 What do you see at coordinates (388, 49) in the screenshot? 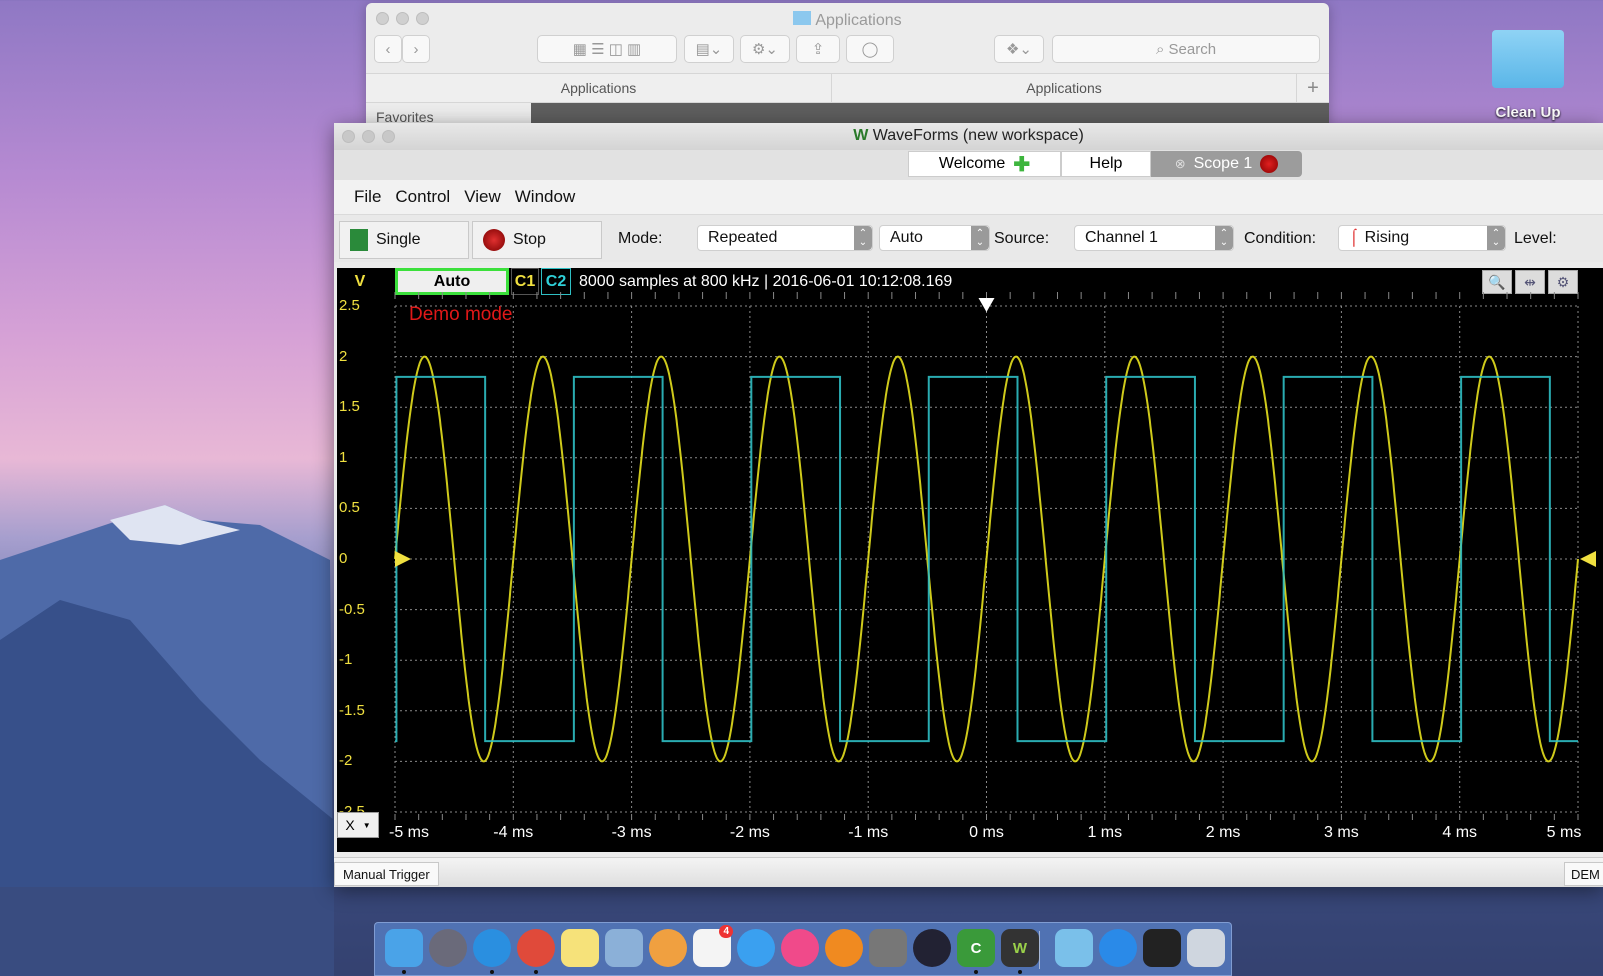
I see `back-button: ‹` at bounding box center [388, 49].